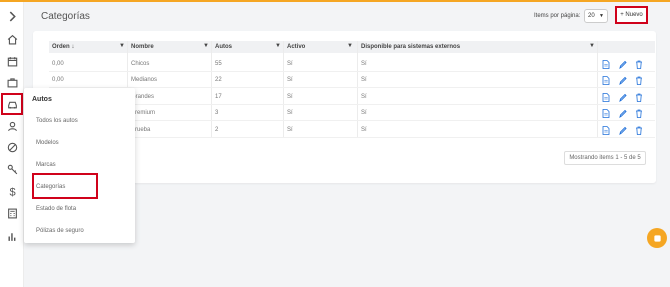 The image size is (670, 287). What do you see at coordinates (605, 158) in the screenshot?
I see `pagination-info: Mostrando items 1 - 5 de 5` at bounding box center [605, 158].